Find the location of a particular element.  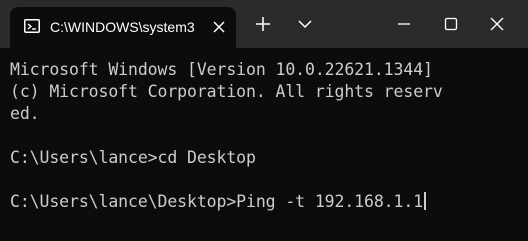

tab-dropdown-button is located at coordinates (305, 24).